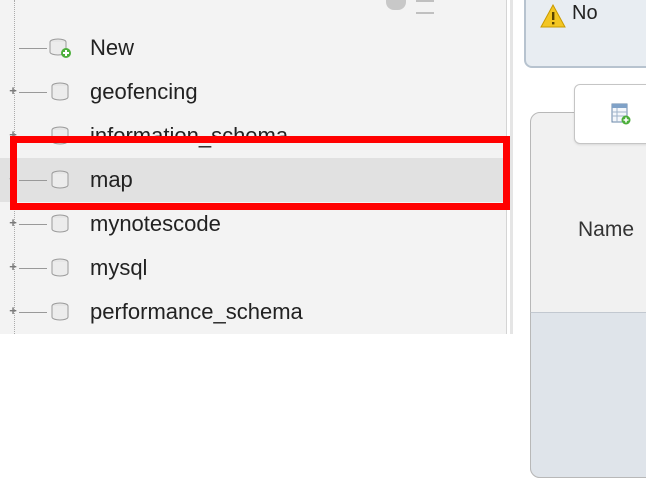 This screenshot has width=646, height=502. Describe the element at coordinates (585, 13) in the screenshot. I see `notice-text: No` at that location.